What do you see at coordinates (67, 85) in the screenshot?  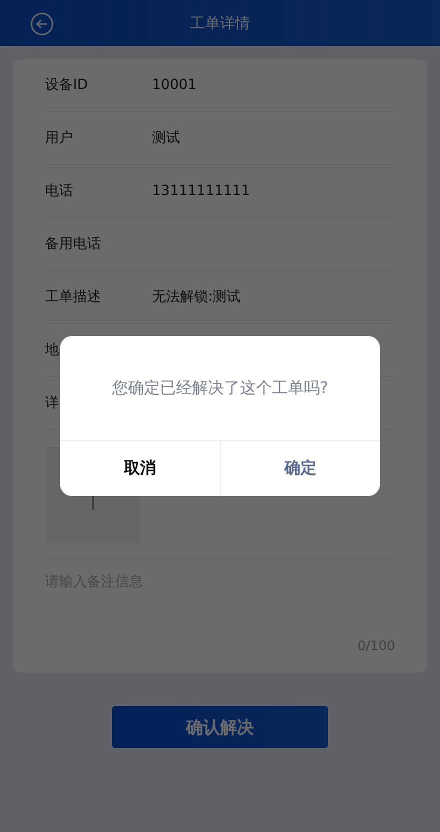 I see `field-label: 设备ID` at bounding box center [67, 85].